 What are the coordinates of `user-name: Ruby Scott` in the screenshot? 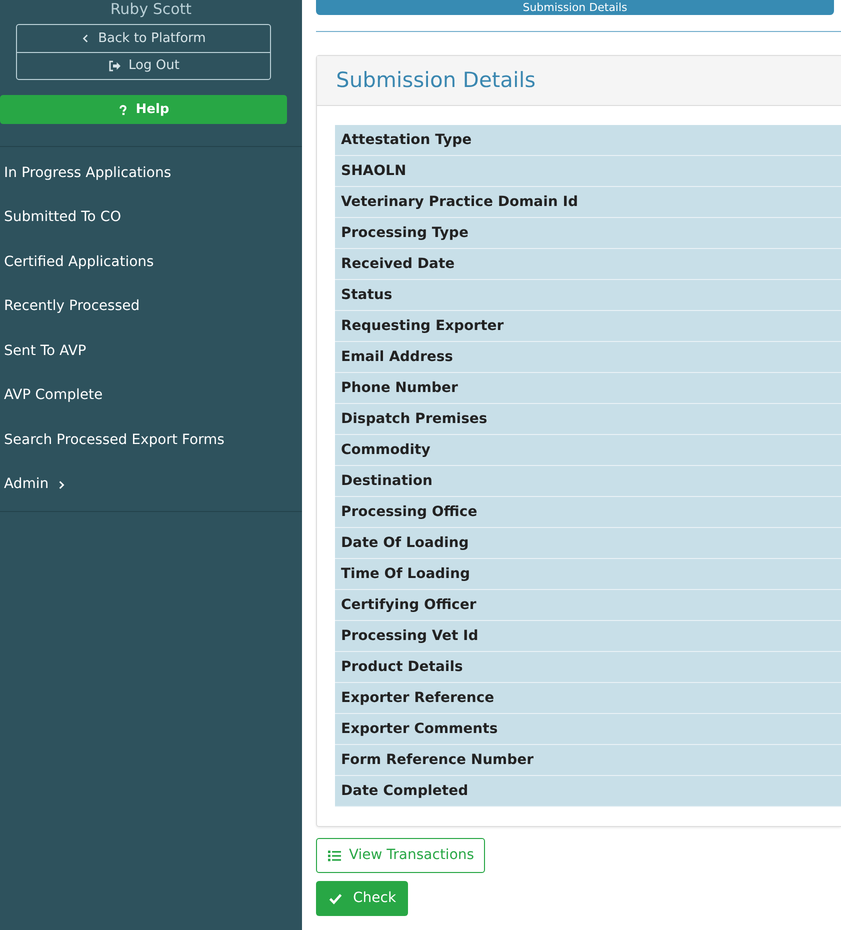 It's located at (151, 10).